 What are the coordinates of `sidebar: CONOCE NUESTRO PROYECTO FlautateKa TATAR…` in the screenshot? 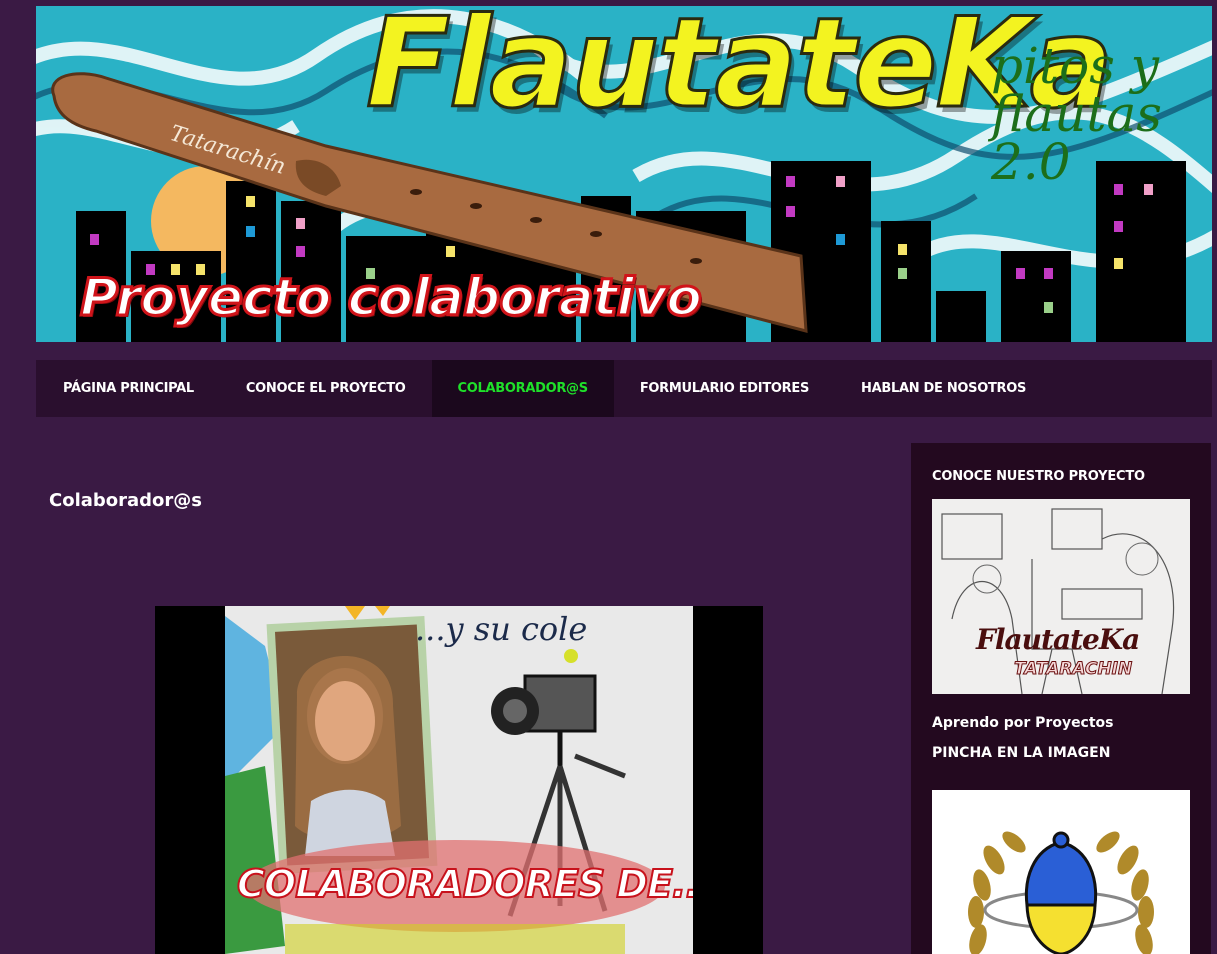 It's located at (1061, 698).